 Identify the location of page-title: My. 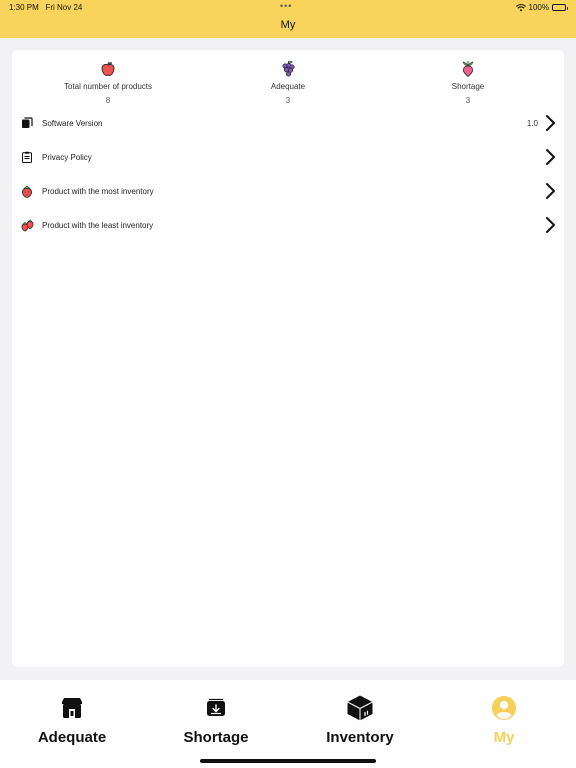
(288, 25).